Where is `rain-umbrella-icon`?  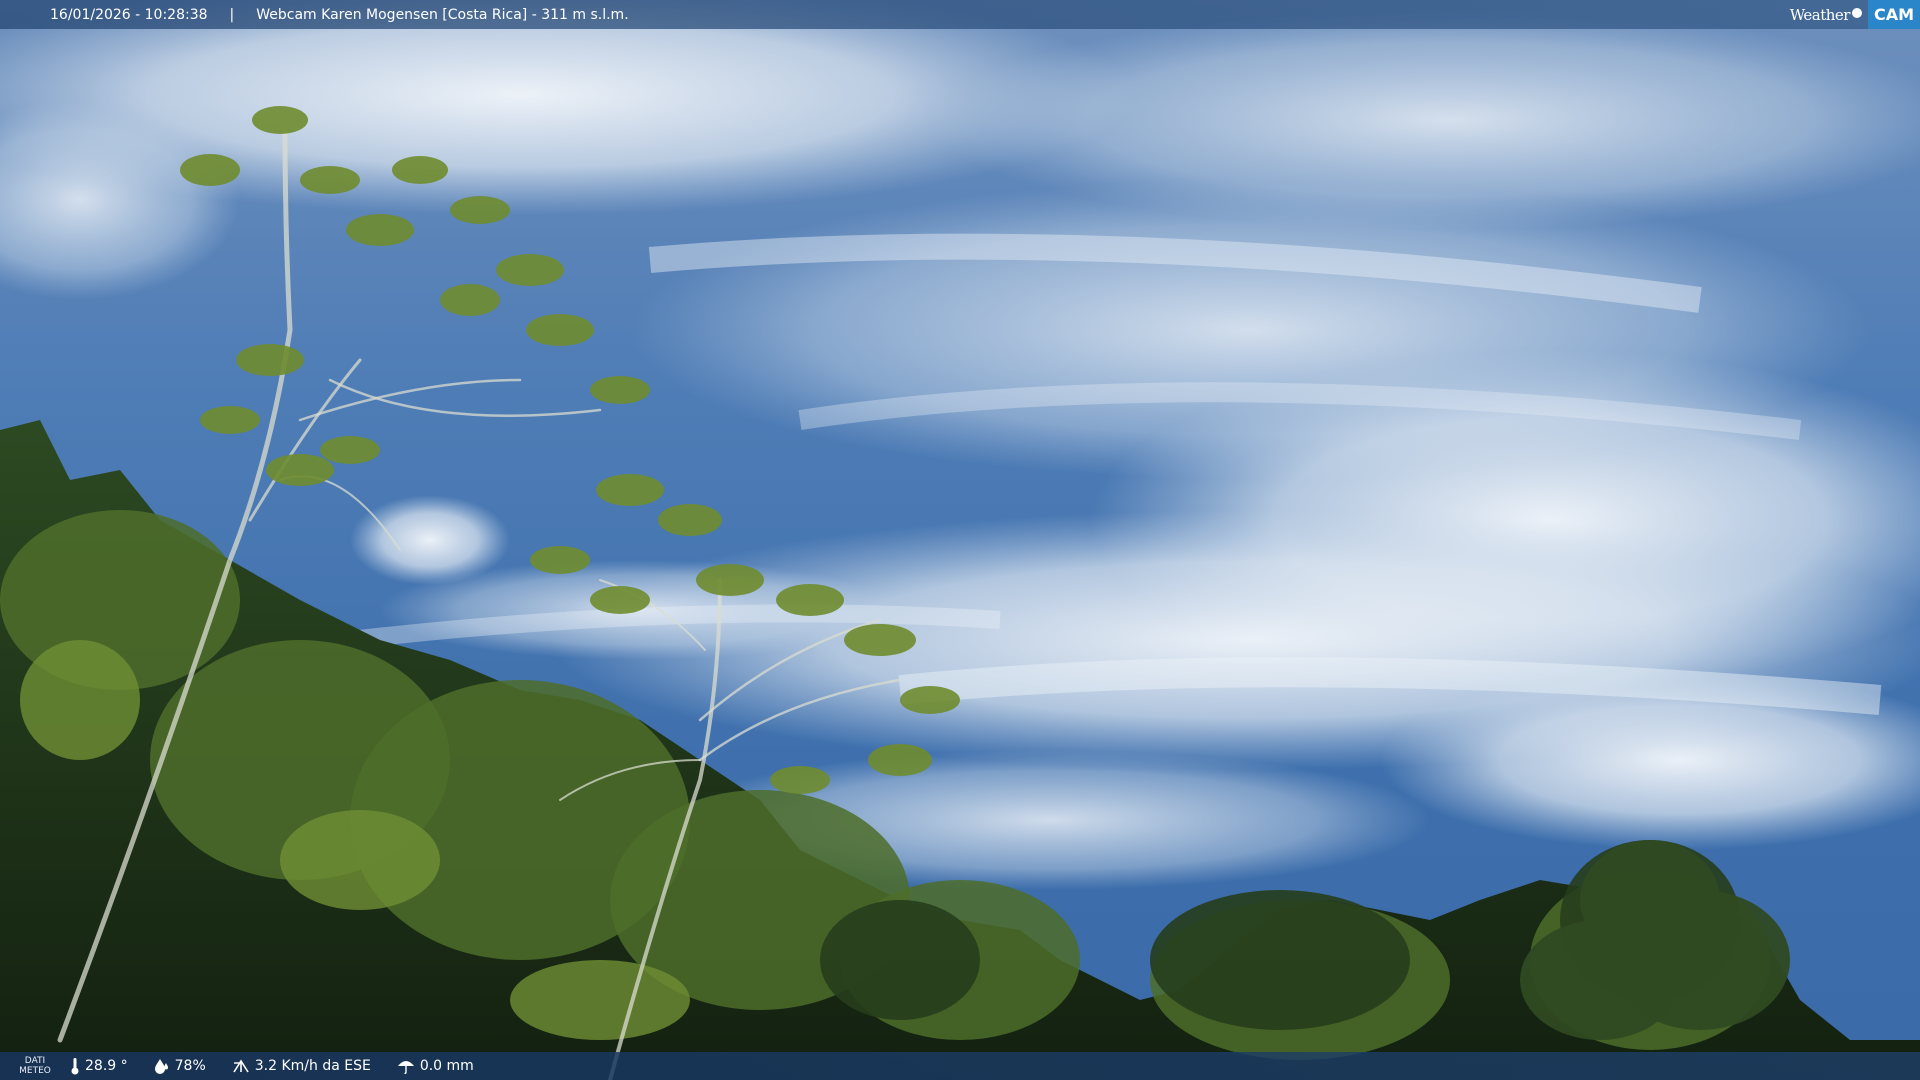
rain-umbrella-icon is located at coordinates (405, 1067).